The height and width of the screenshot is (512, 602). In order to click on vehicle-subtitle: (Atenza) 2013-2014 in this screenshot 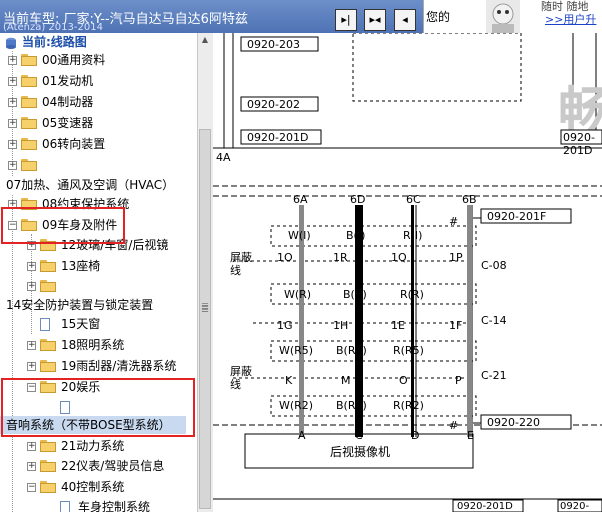, I will do `click(53, 27)`.